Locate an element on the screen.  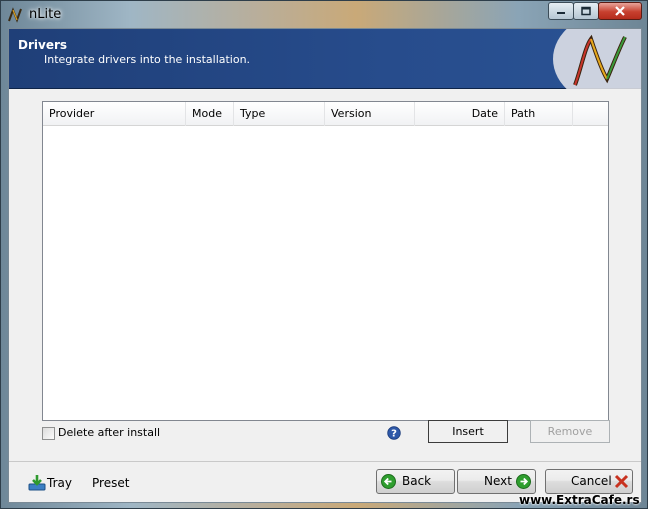
next-arrow-icon is located at coordinates (523, 481).